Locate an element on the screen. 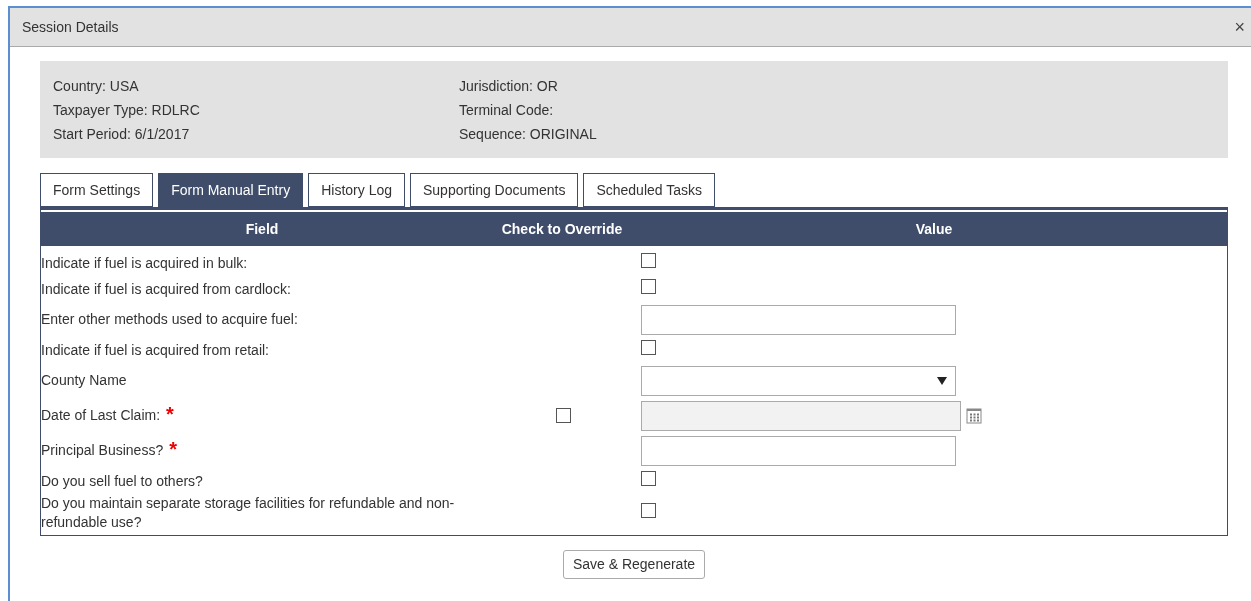 The height and width of the screenshot is (601, 1251). dropdown-arrow-icon is located at coordinates (942, 380).